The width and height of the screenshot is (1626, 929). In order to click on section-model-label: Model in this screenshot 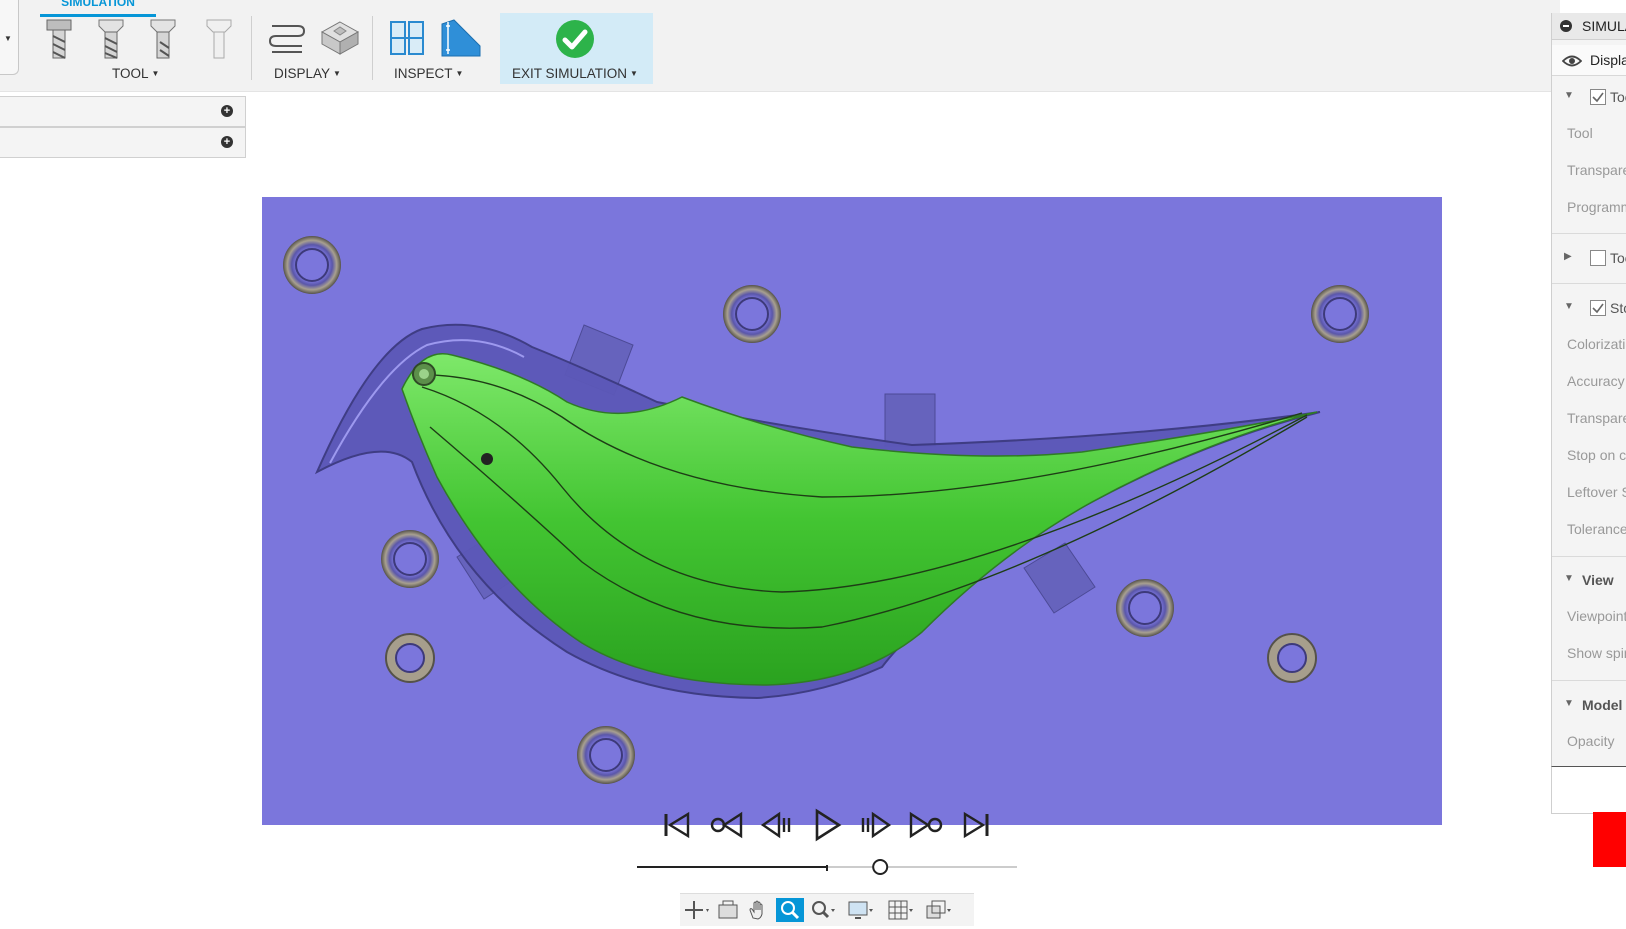, I will do `click(1602, 705)`.